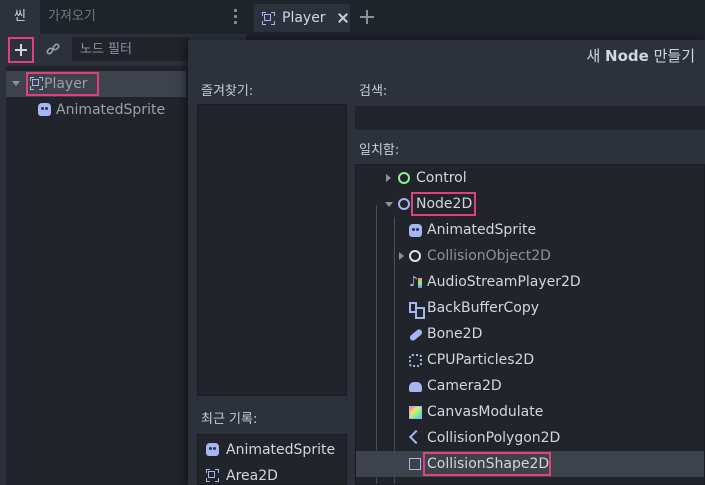 The height and width of the screenshot is (485, 705). I want to click on dialog-title: 새 Node 만들기, so click(640, 56).